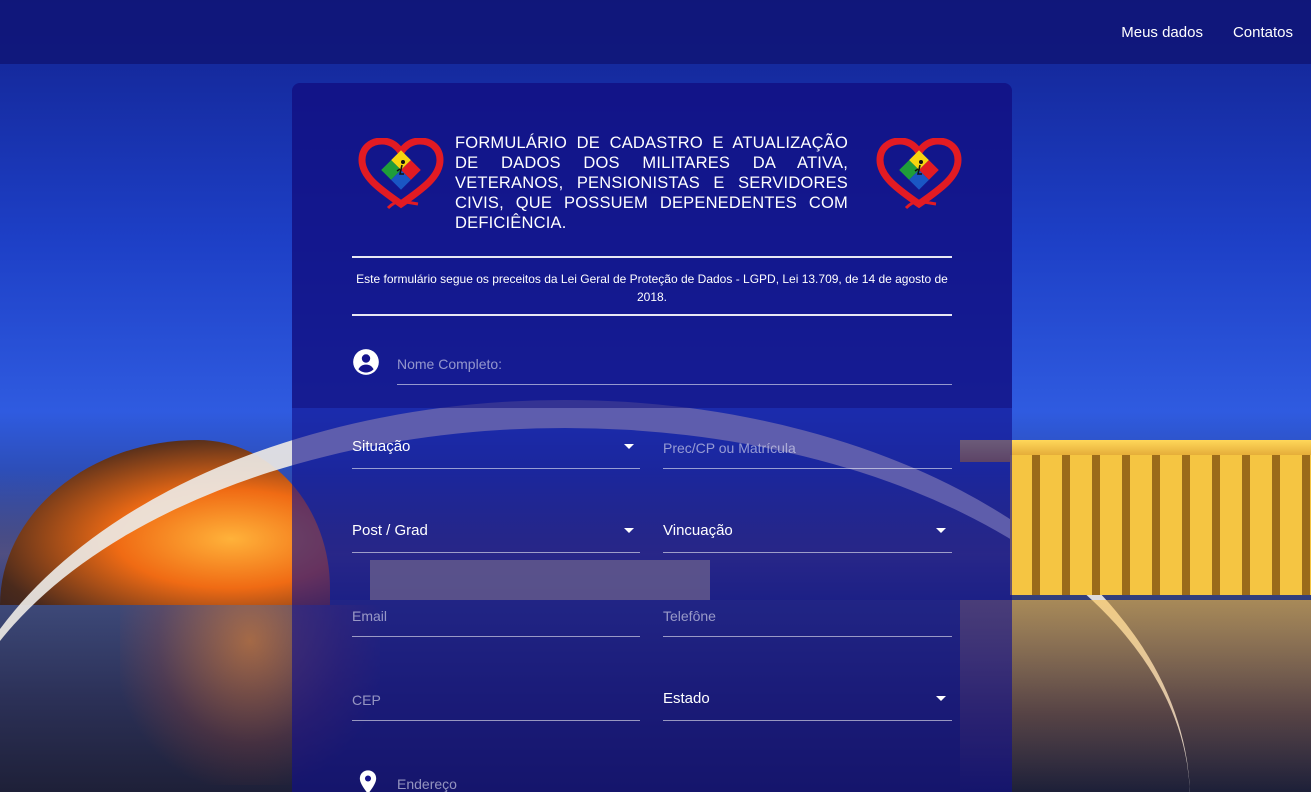 The image size is (1311, 792). I want to click on top-navbar: Meus dados Contatos, so click(655, 32).